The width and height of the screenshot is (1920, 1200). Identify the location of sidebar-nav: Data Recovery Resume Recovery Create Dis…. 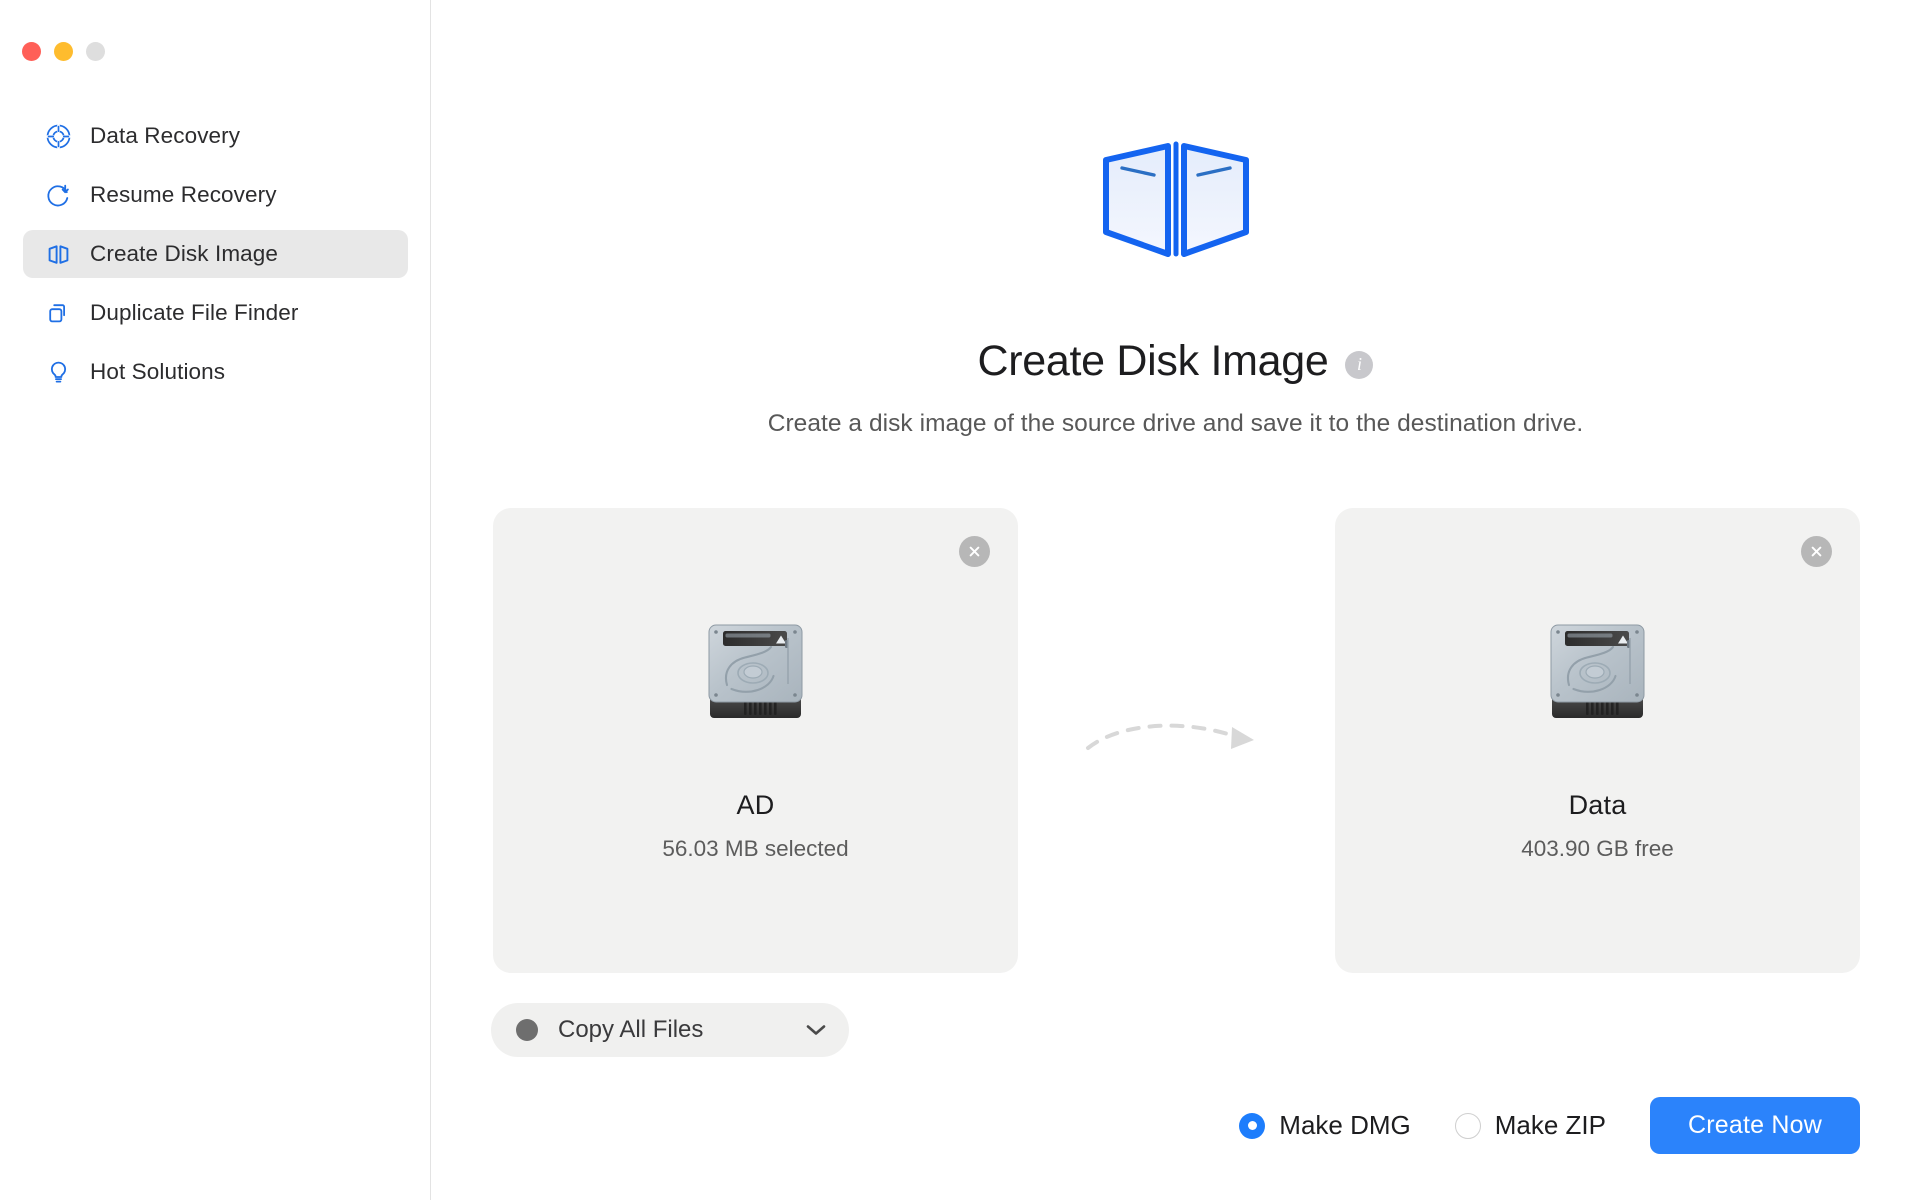
(215, 254).